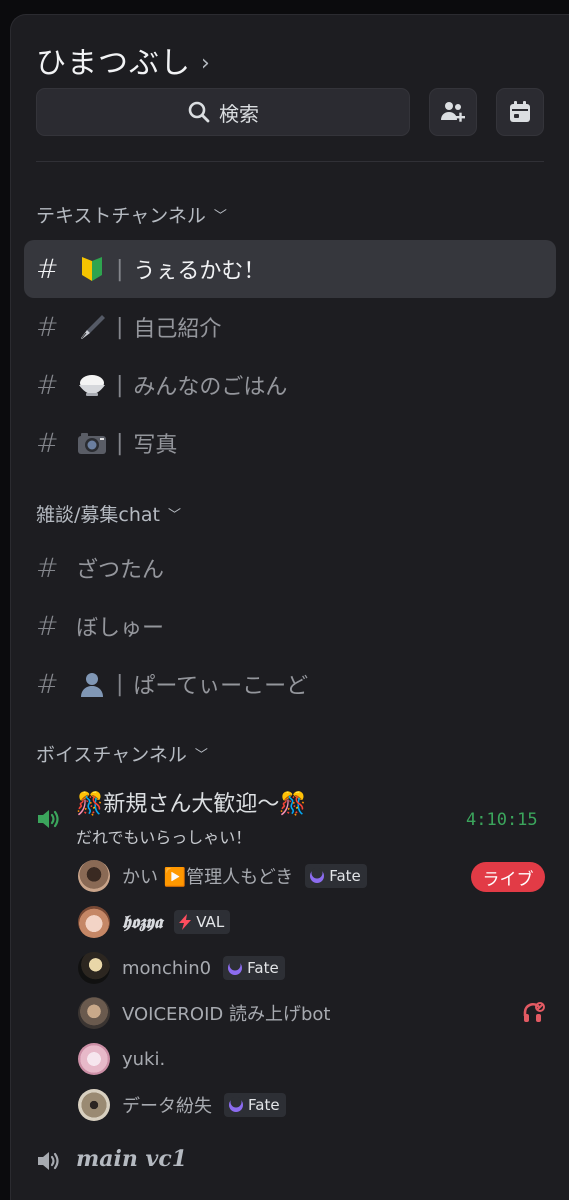 Image resolution: width=569 pixels, height=1200 pixels. Describe the element at coordinates (290, 269) in the screenshot. I see `channel-welcome: # | うぇるかむ！` at that location.